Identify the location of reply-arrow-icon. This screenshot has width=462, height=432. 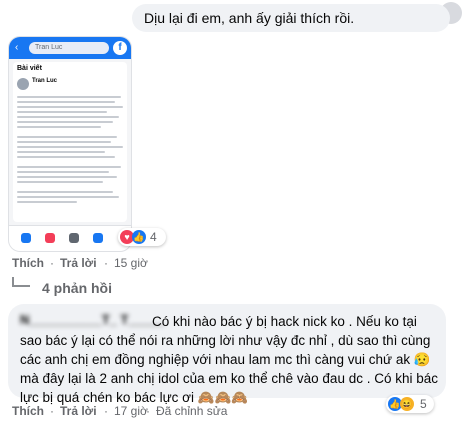
(21, 282).